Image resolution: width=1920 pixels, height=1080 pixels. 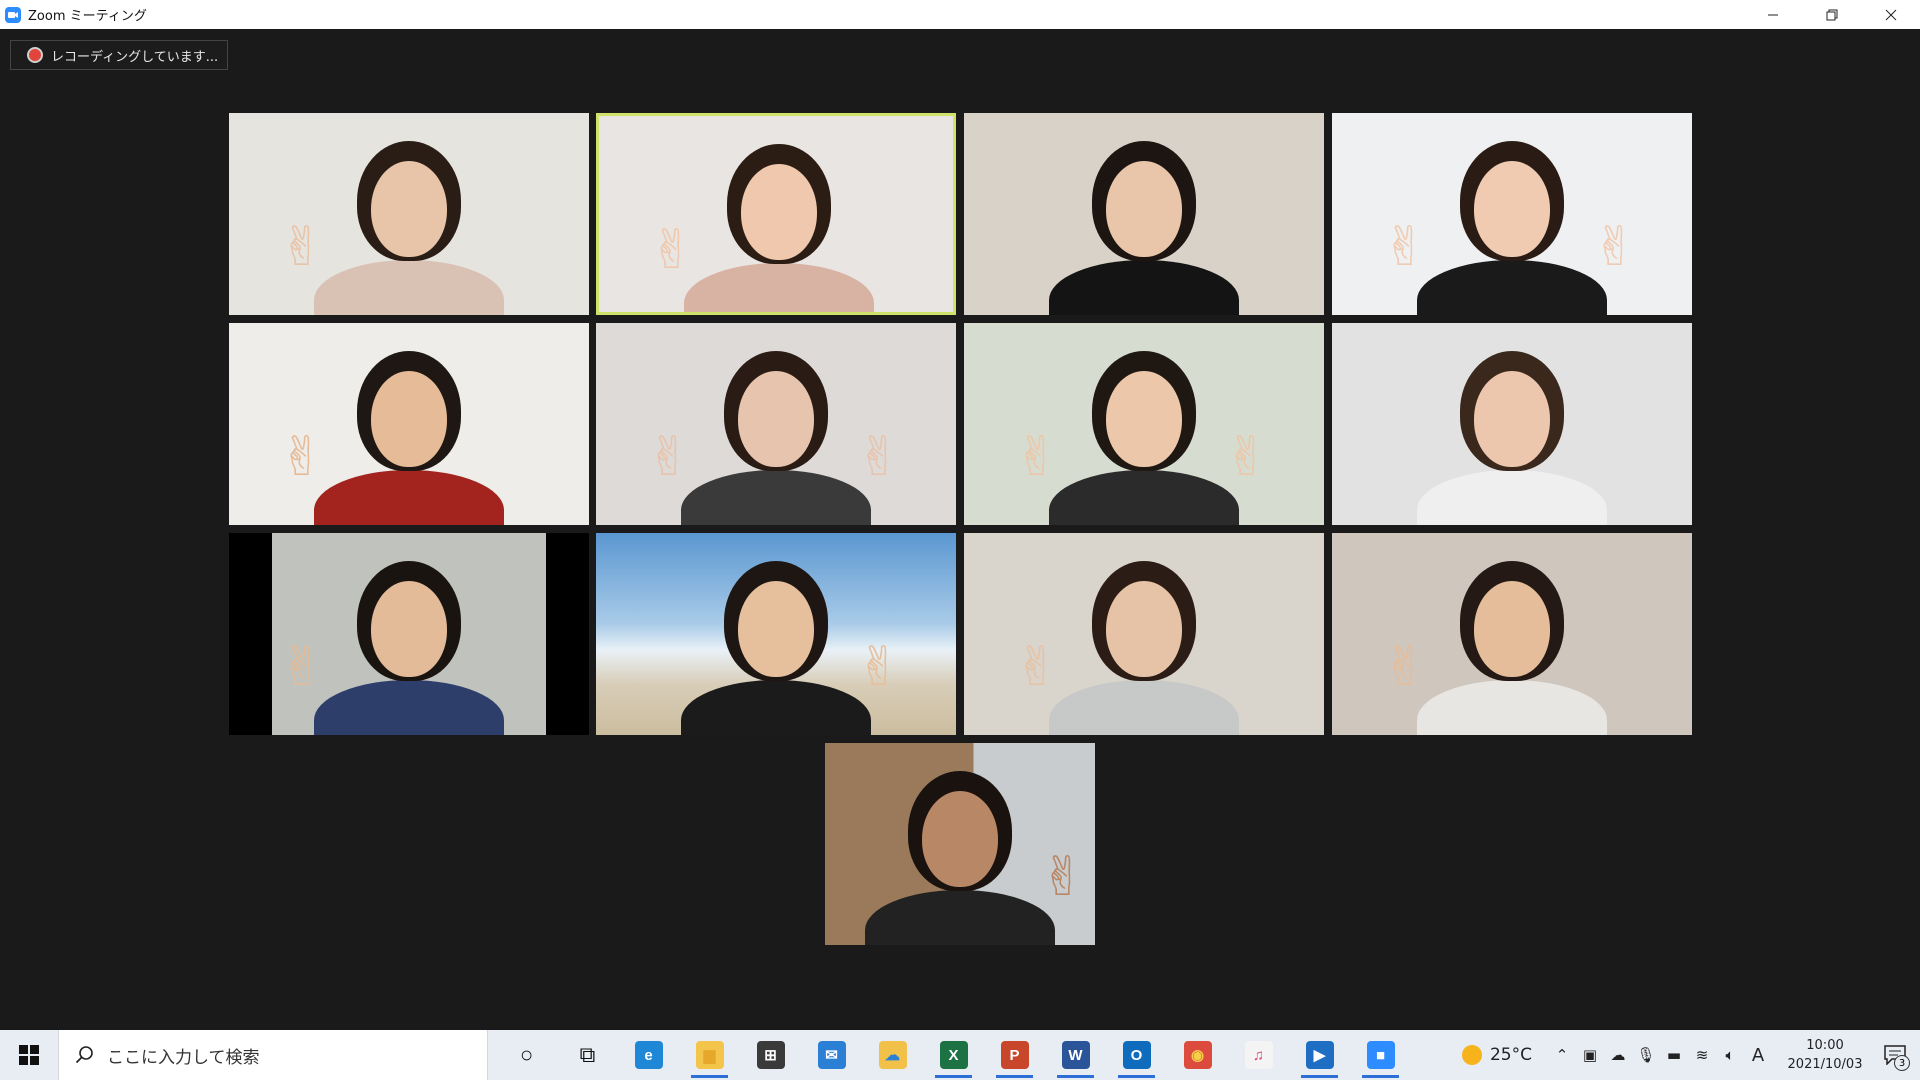 I want to click on onedrive-icon: ☁, so click(x=1618, y=1055).